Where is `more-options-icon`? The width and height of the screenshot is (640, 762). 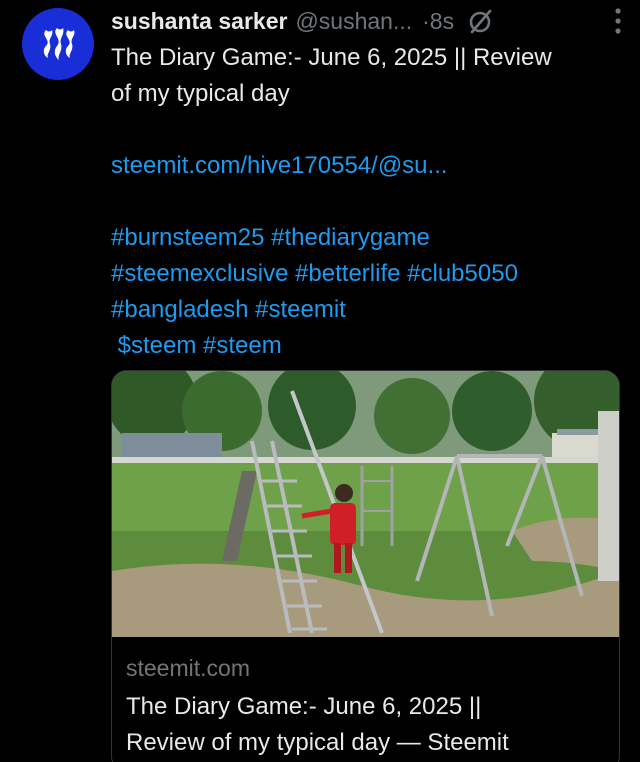 more-options-icon is located at coordinates (618, 21).